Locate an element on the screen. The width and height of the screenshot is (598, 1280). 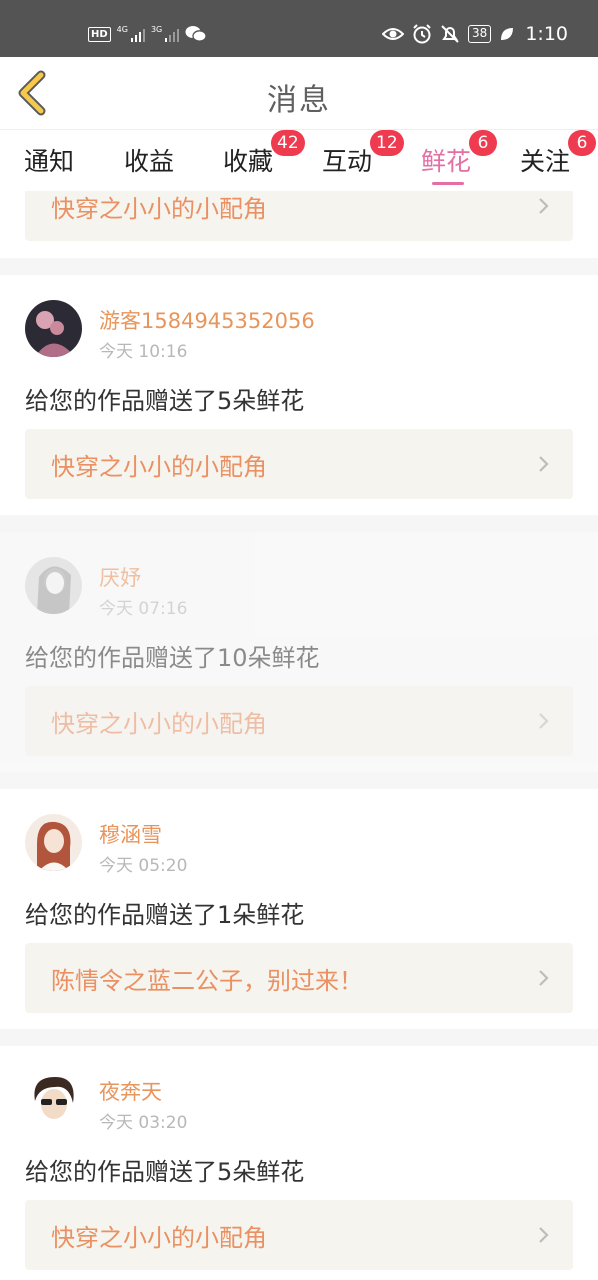
status-right: 38 1:10 is located at coordinates (475, 34).